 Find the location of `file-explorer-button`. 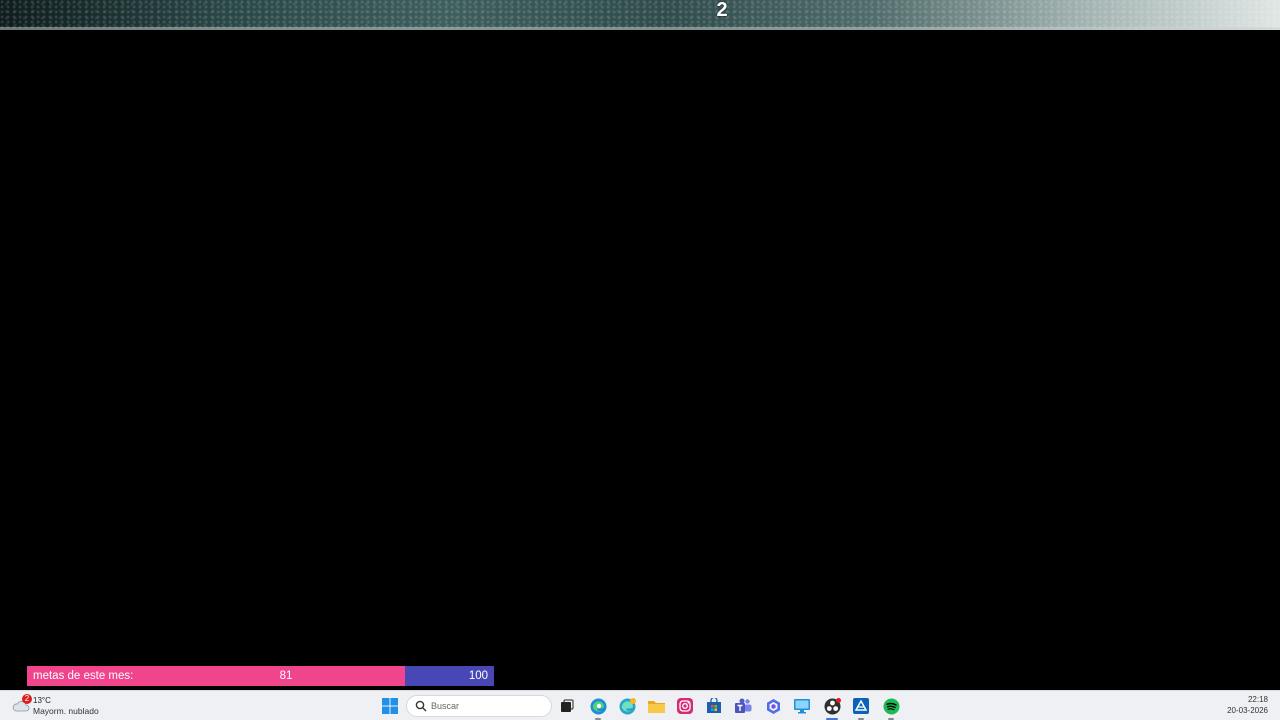

file-explorer-button is located at coordinates (656, 706).